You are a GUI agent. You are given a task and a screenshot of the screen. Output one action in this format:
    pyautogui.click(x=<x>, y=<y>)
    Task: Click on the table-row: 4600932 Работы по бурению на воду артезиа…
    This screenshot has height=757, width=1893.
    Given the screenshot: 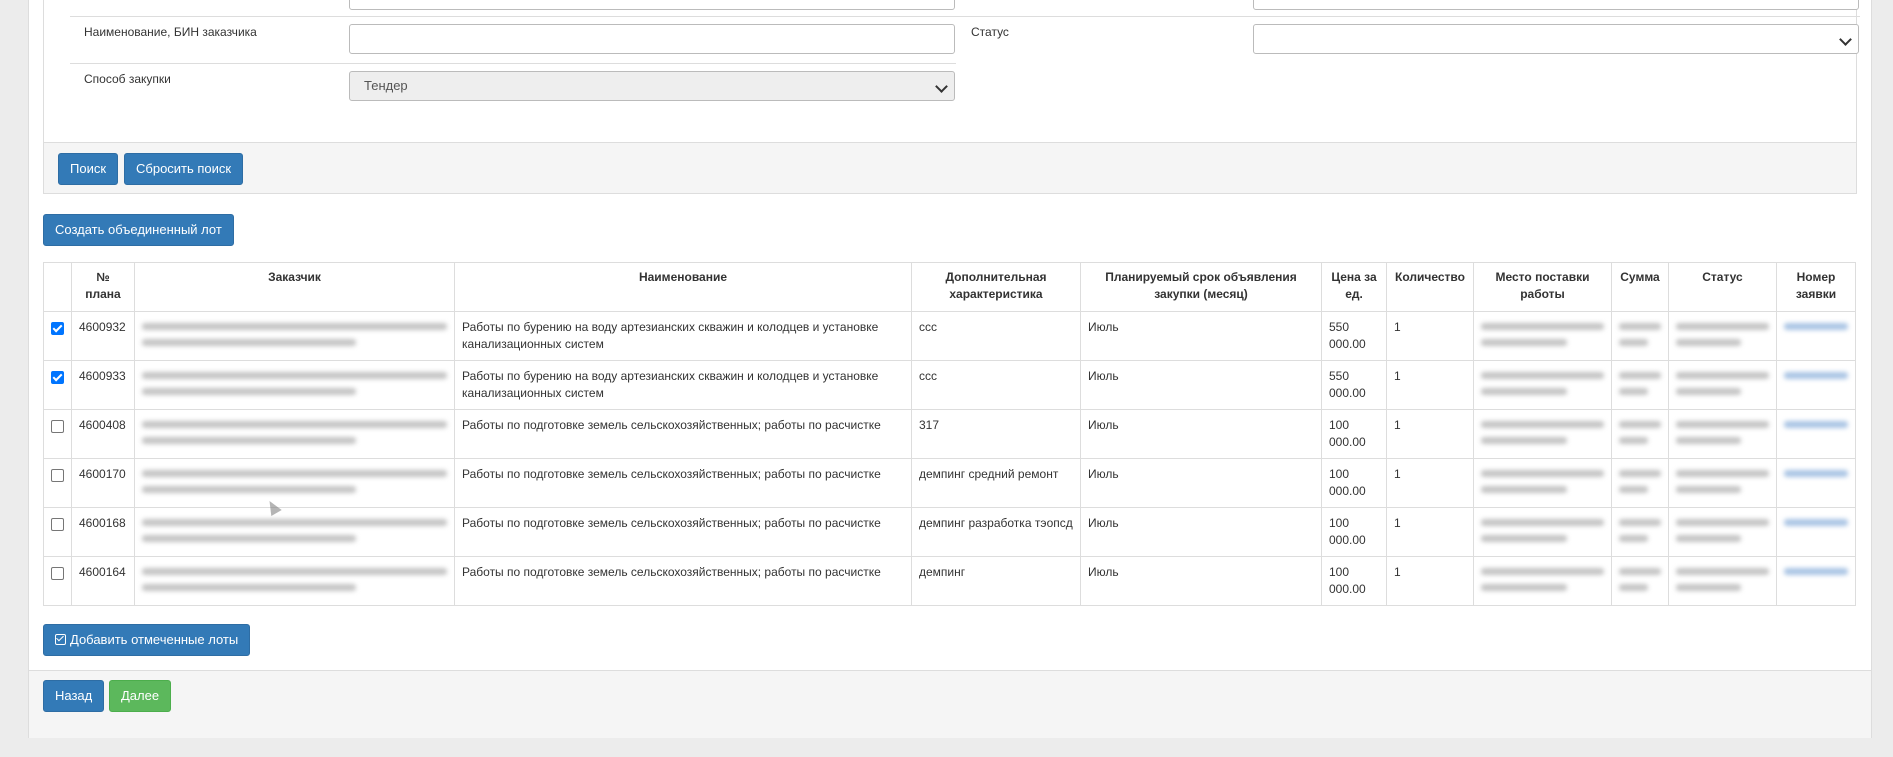 What is the action you would take?
    pyautogui.click(x=949, y=336)
    